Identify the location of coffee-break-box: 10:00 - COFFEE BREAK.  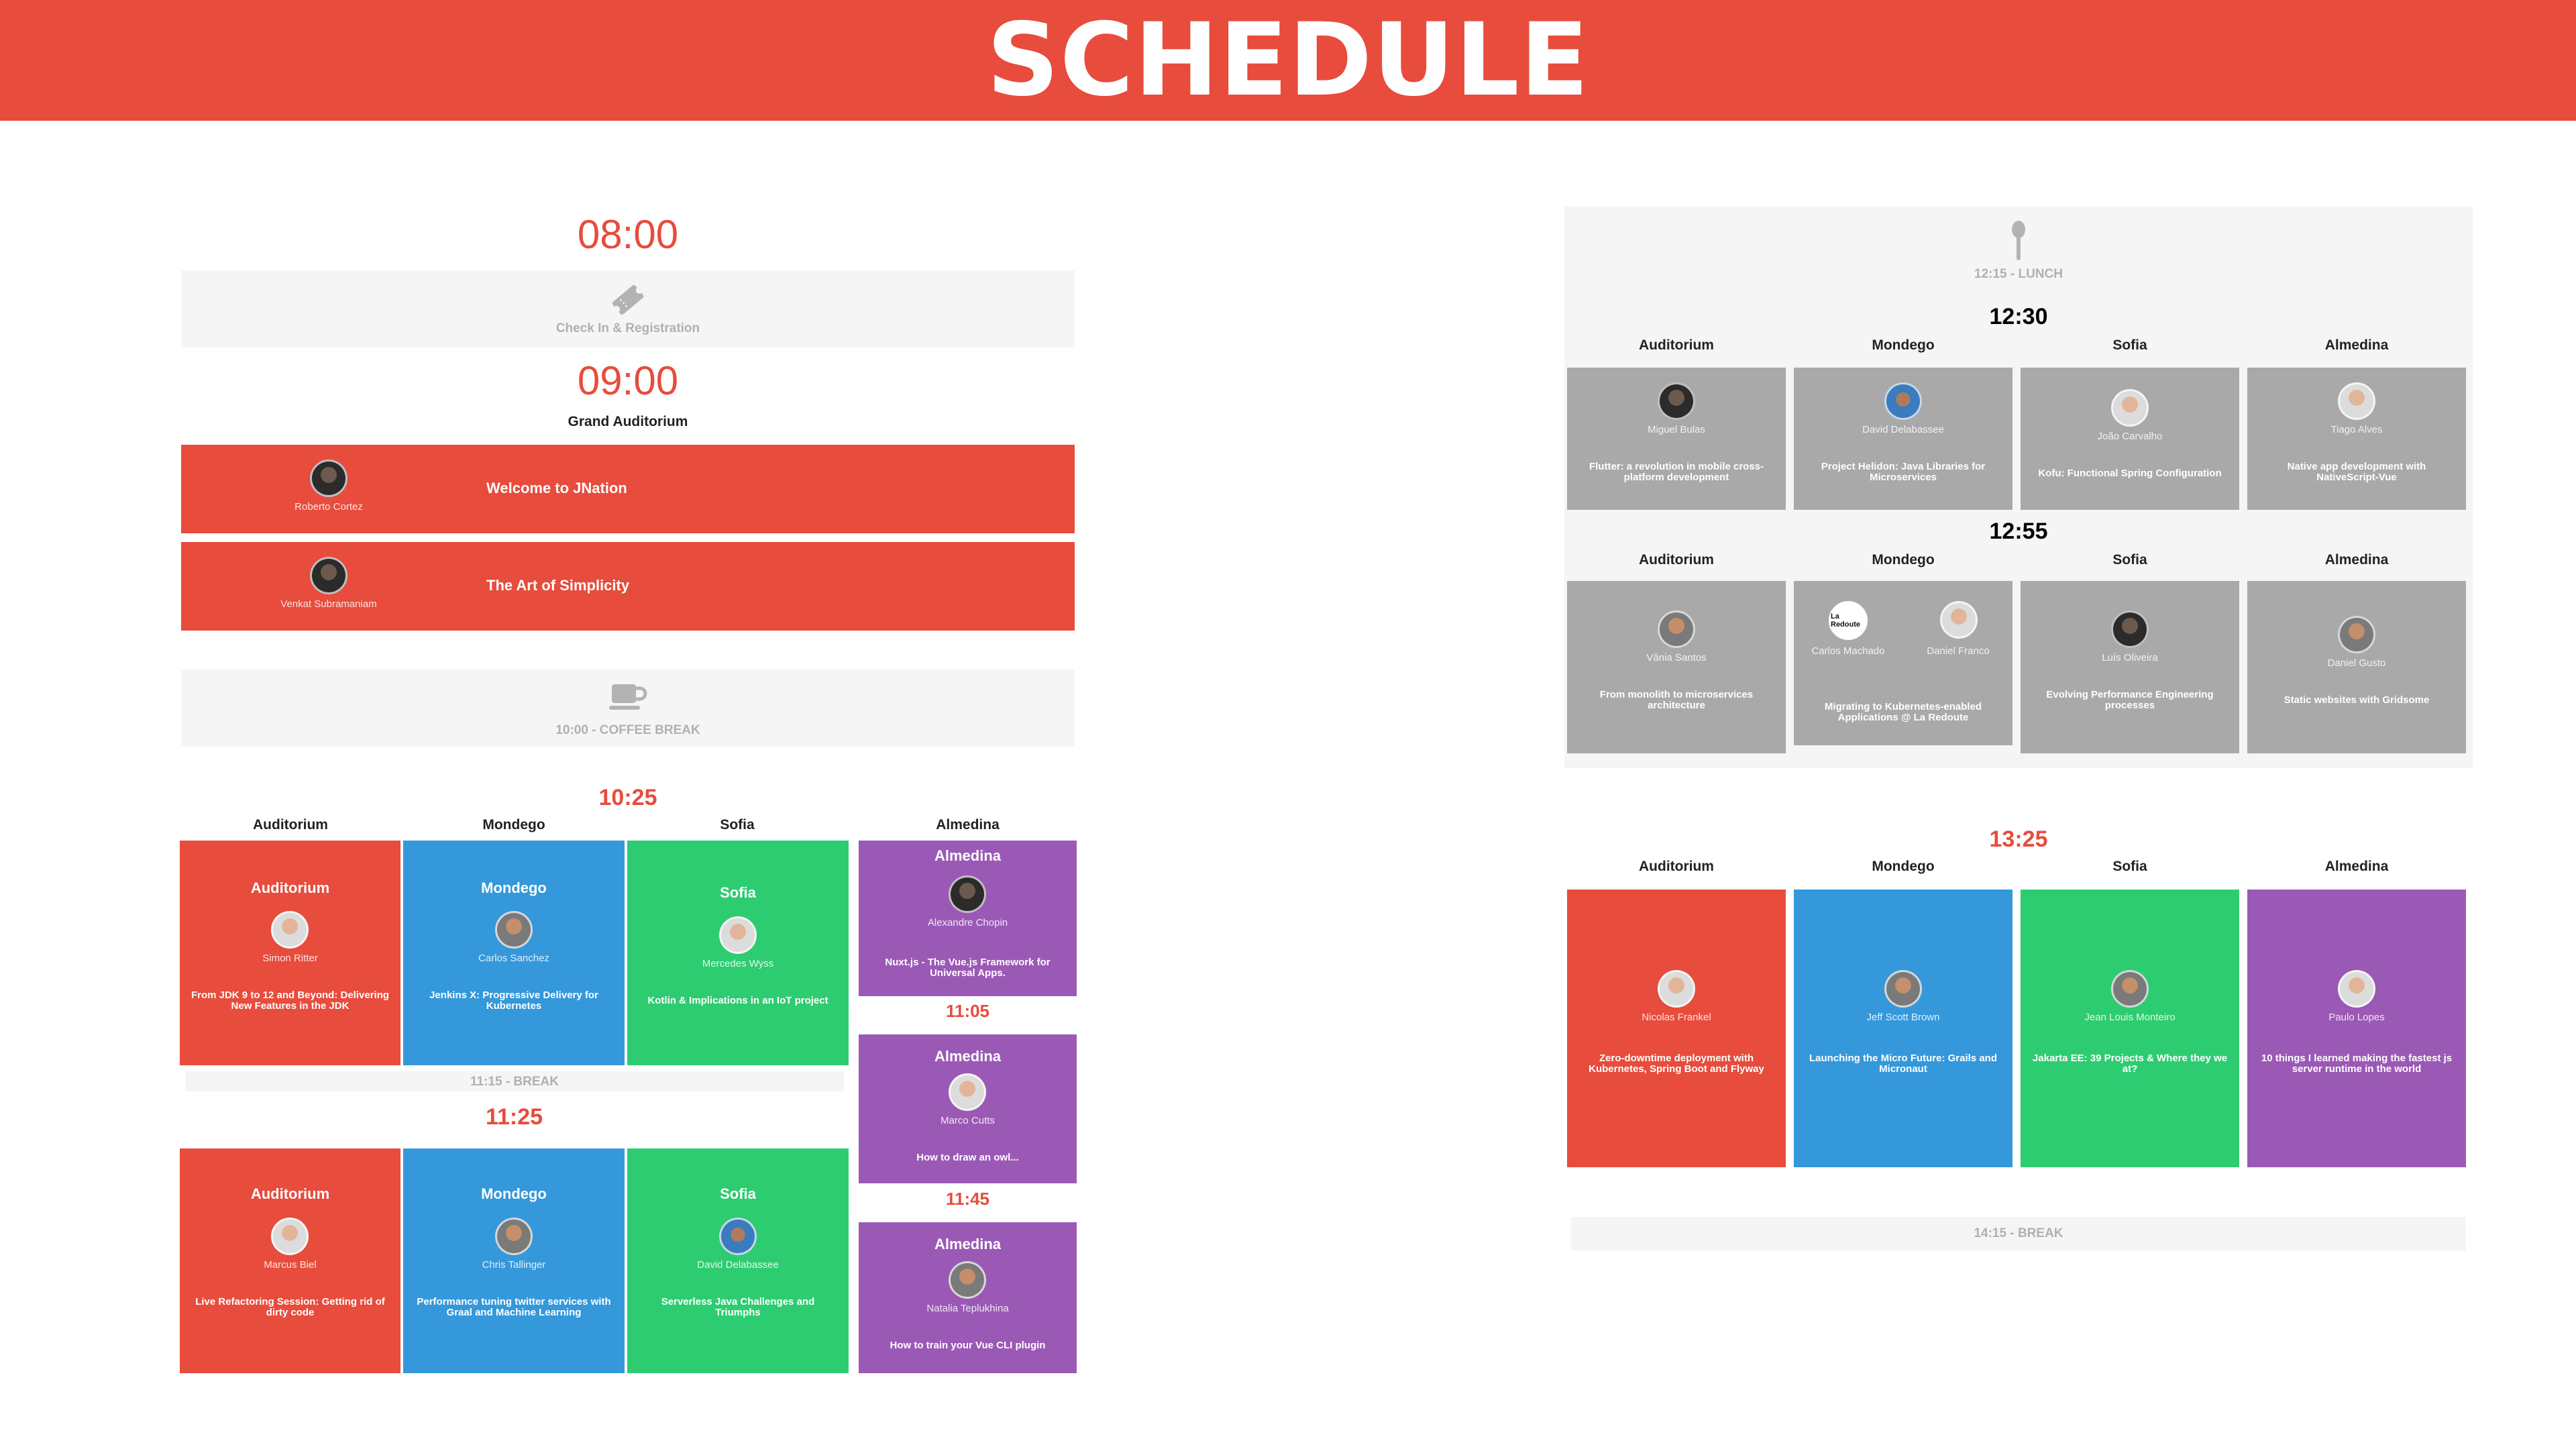
(628, 708).